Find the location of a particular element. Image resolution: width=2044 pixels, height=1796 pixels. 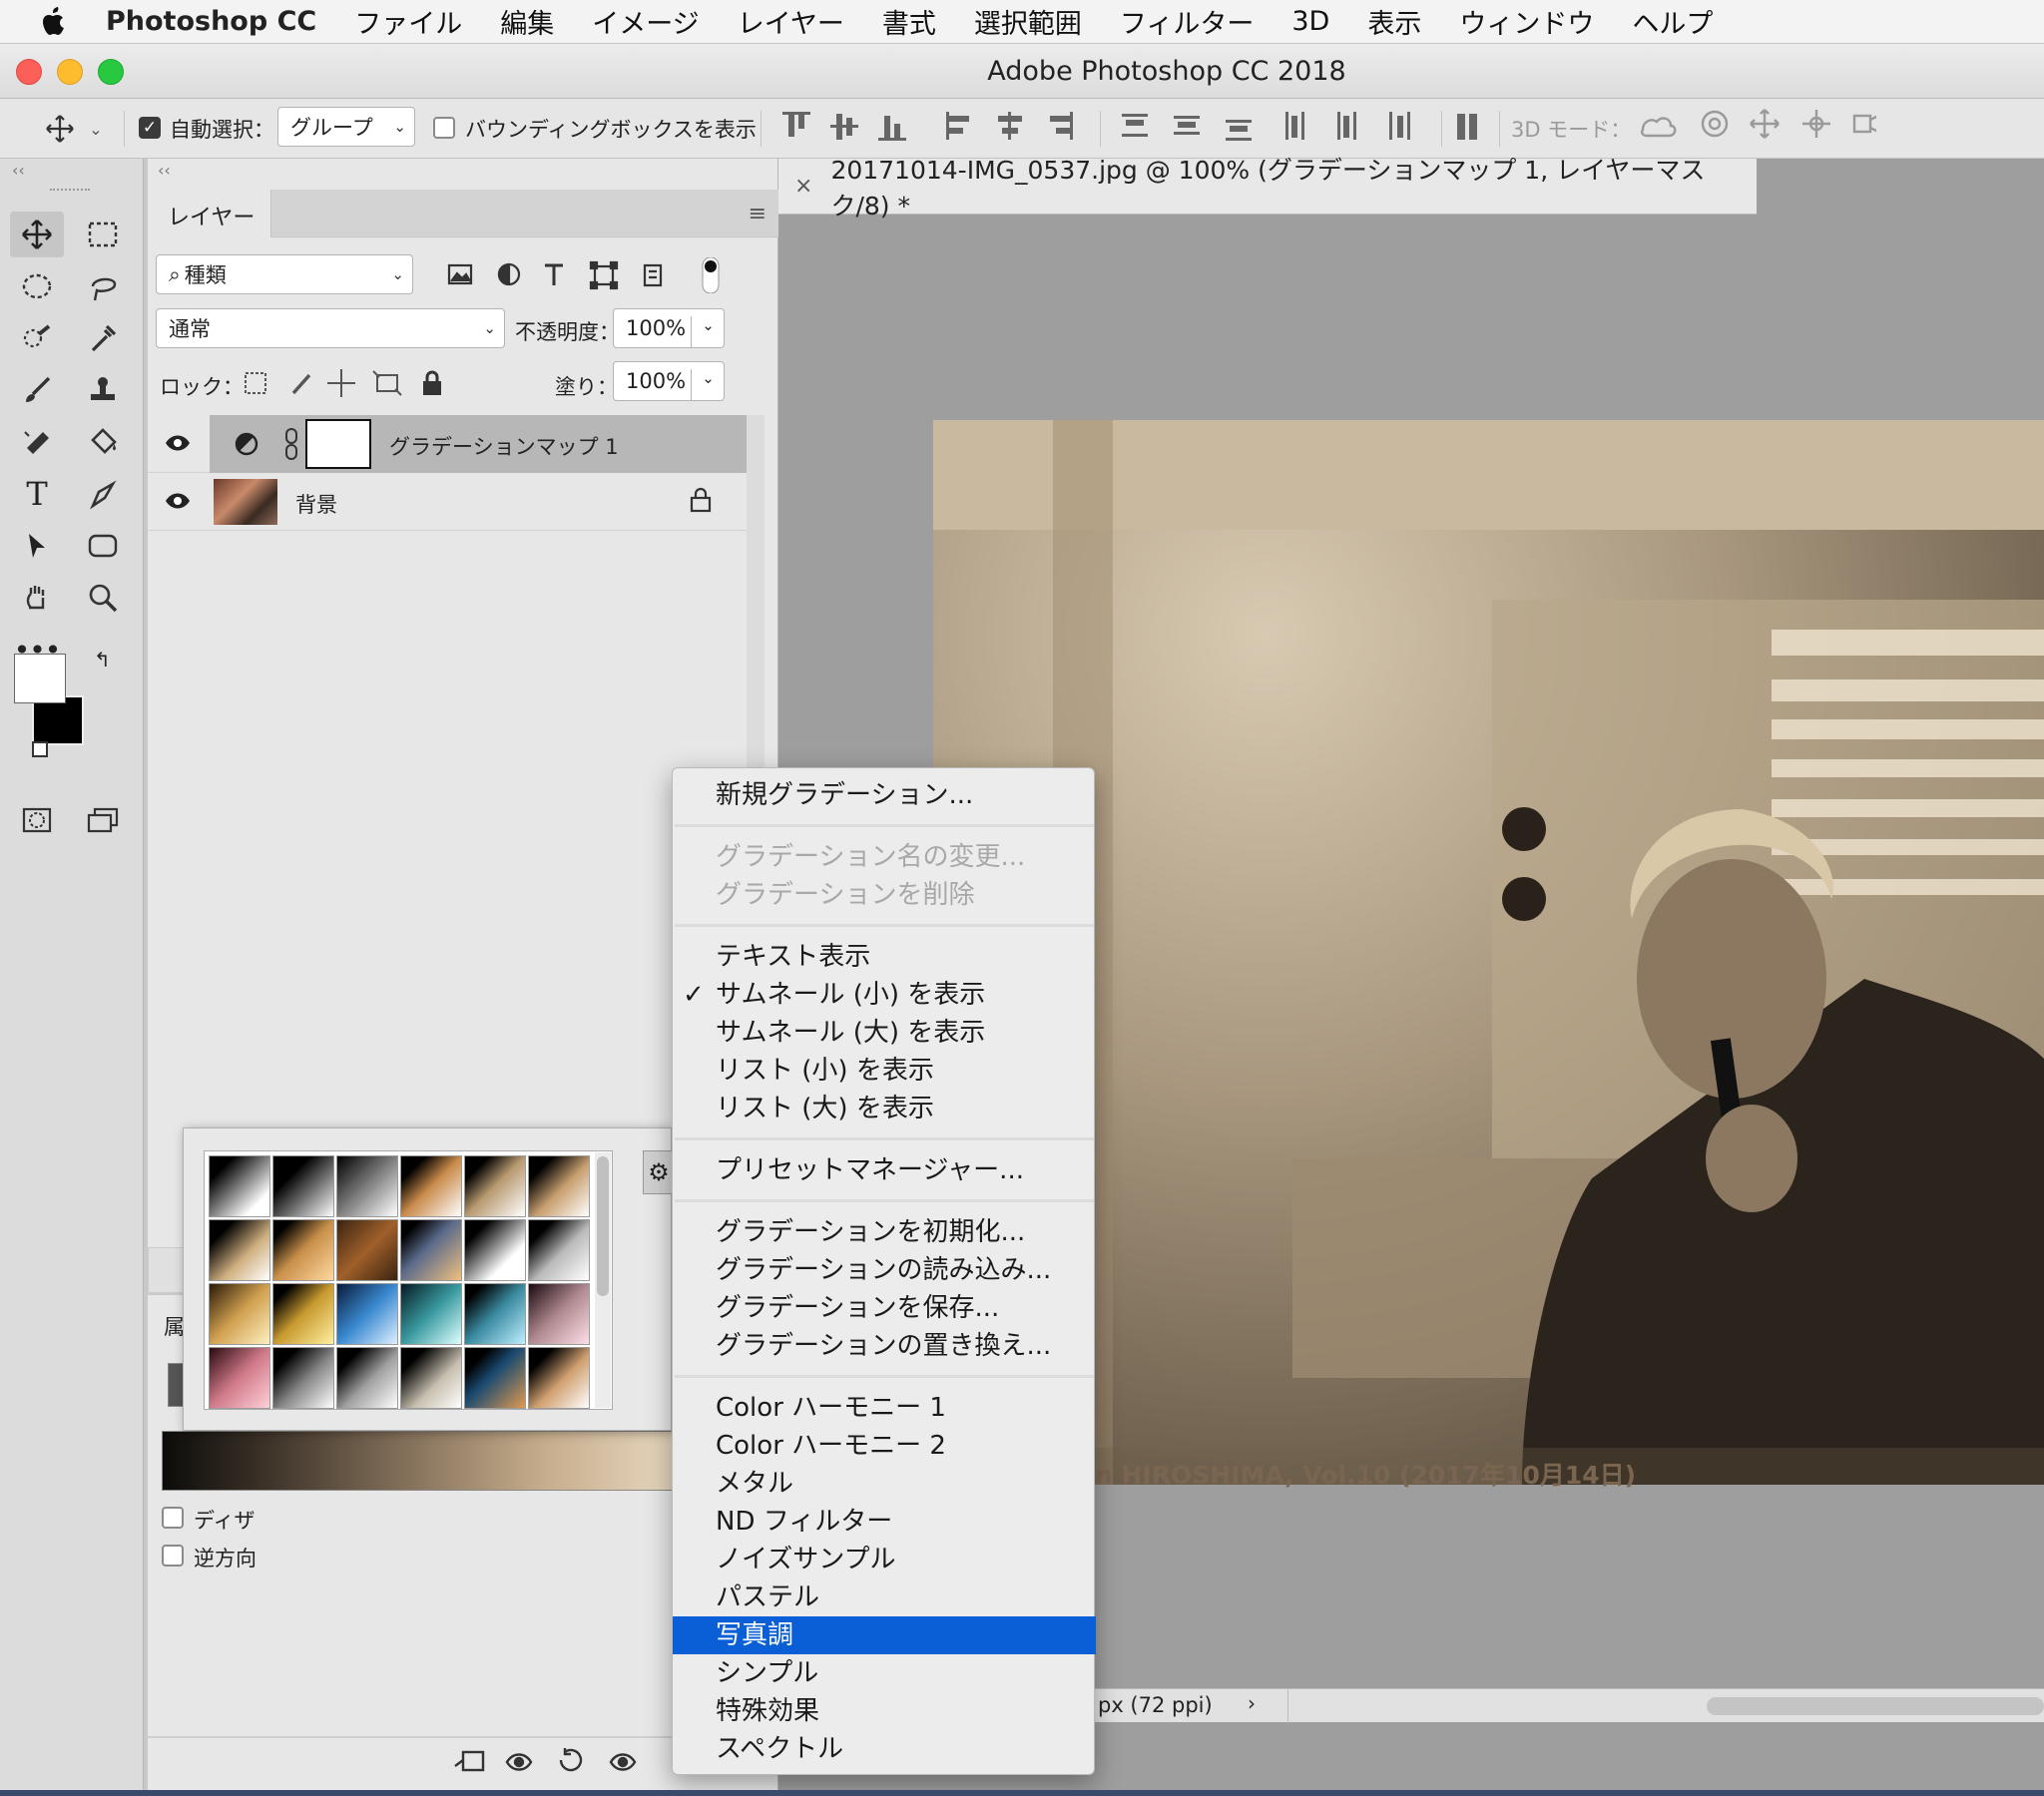

blend-mode-dropdown: 通常 ⌄ is located at coordinates (330, 328).